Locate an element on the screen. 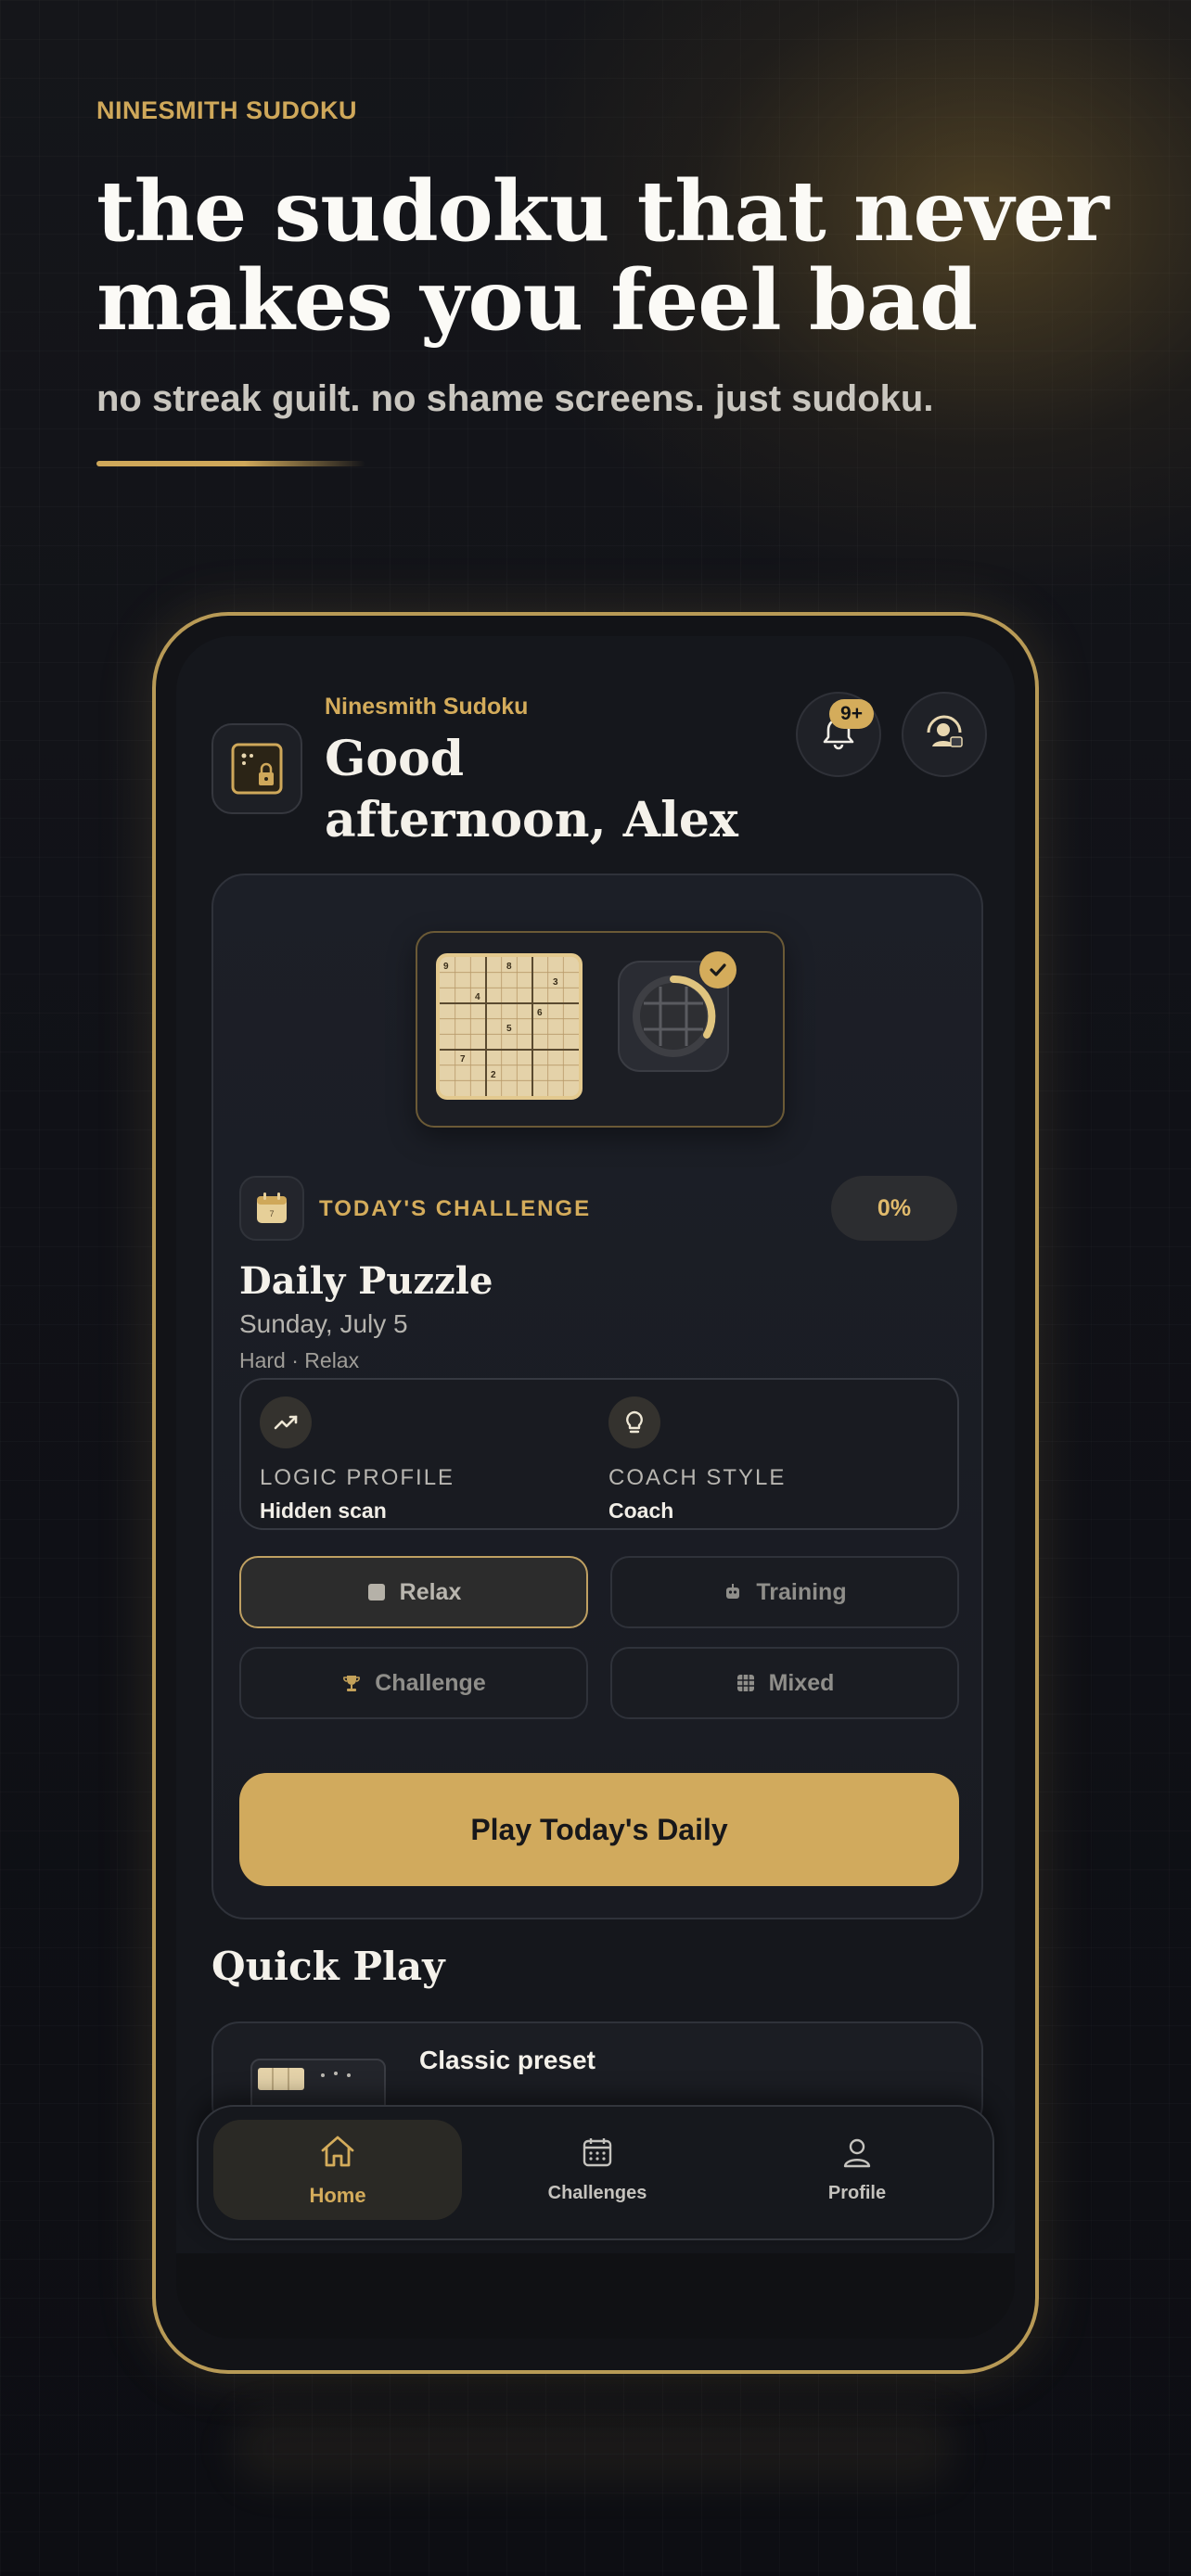 The height and width of the screenshot is (2576, 1191). tab-home-label: Home is located at coordinates (337, 2195).